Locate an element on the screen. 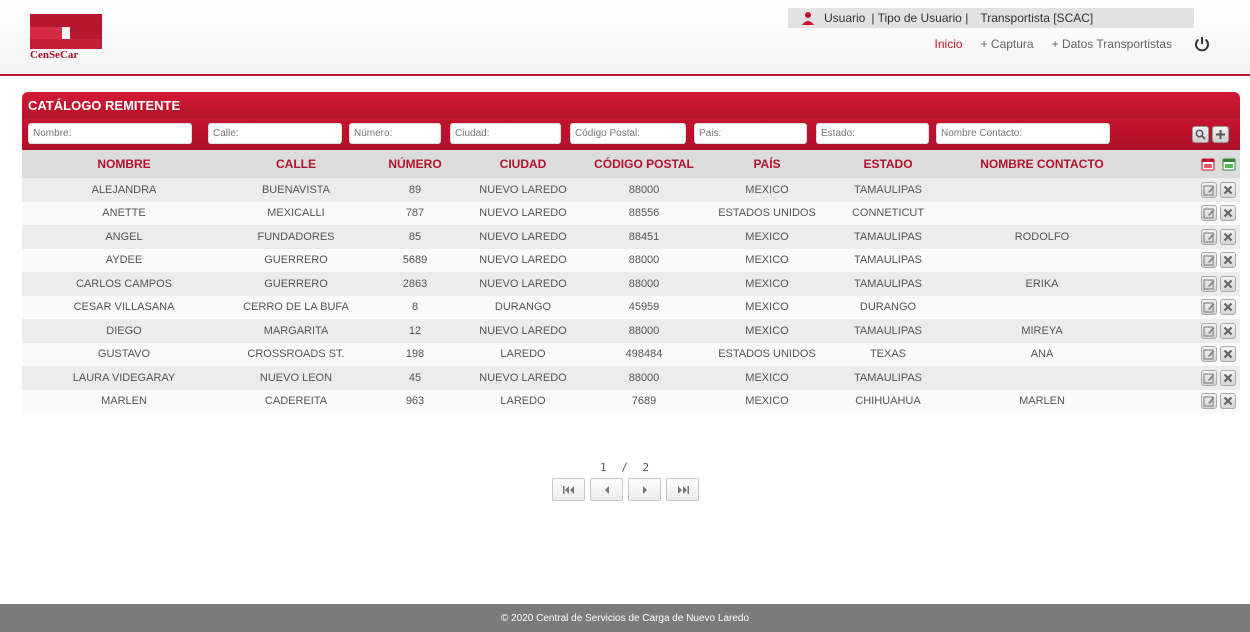 The height and width of the screenshot is (632, 1250). col-numero: NÚMERO is located at coordinates (415, 164).